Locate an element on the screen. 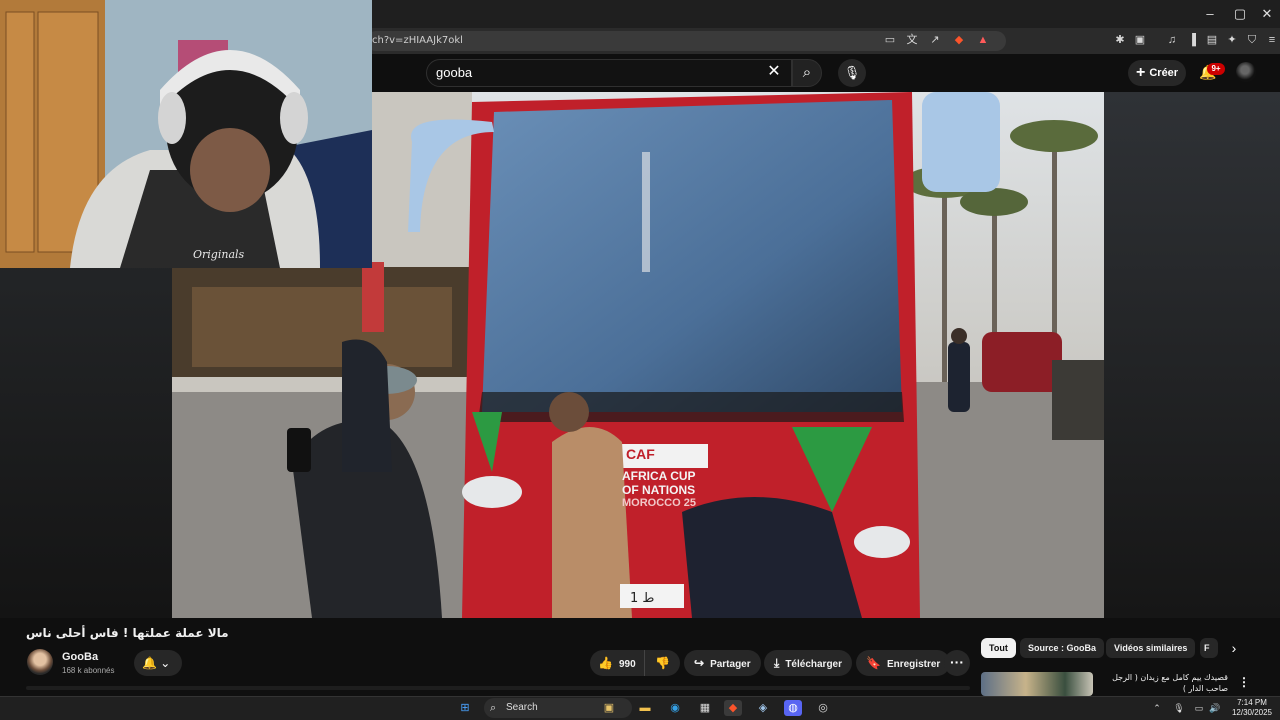  like-dislike-group: 👍 990 👎 is located at coordinates (635, 663).